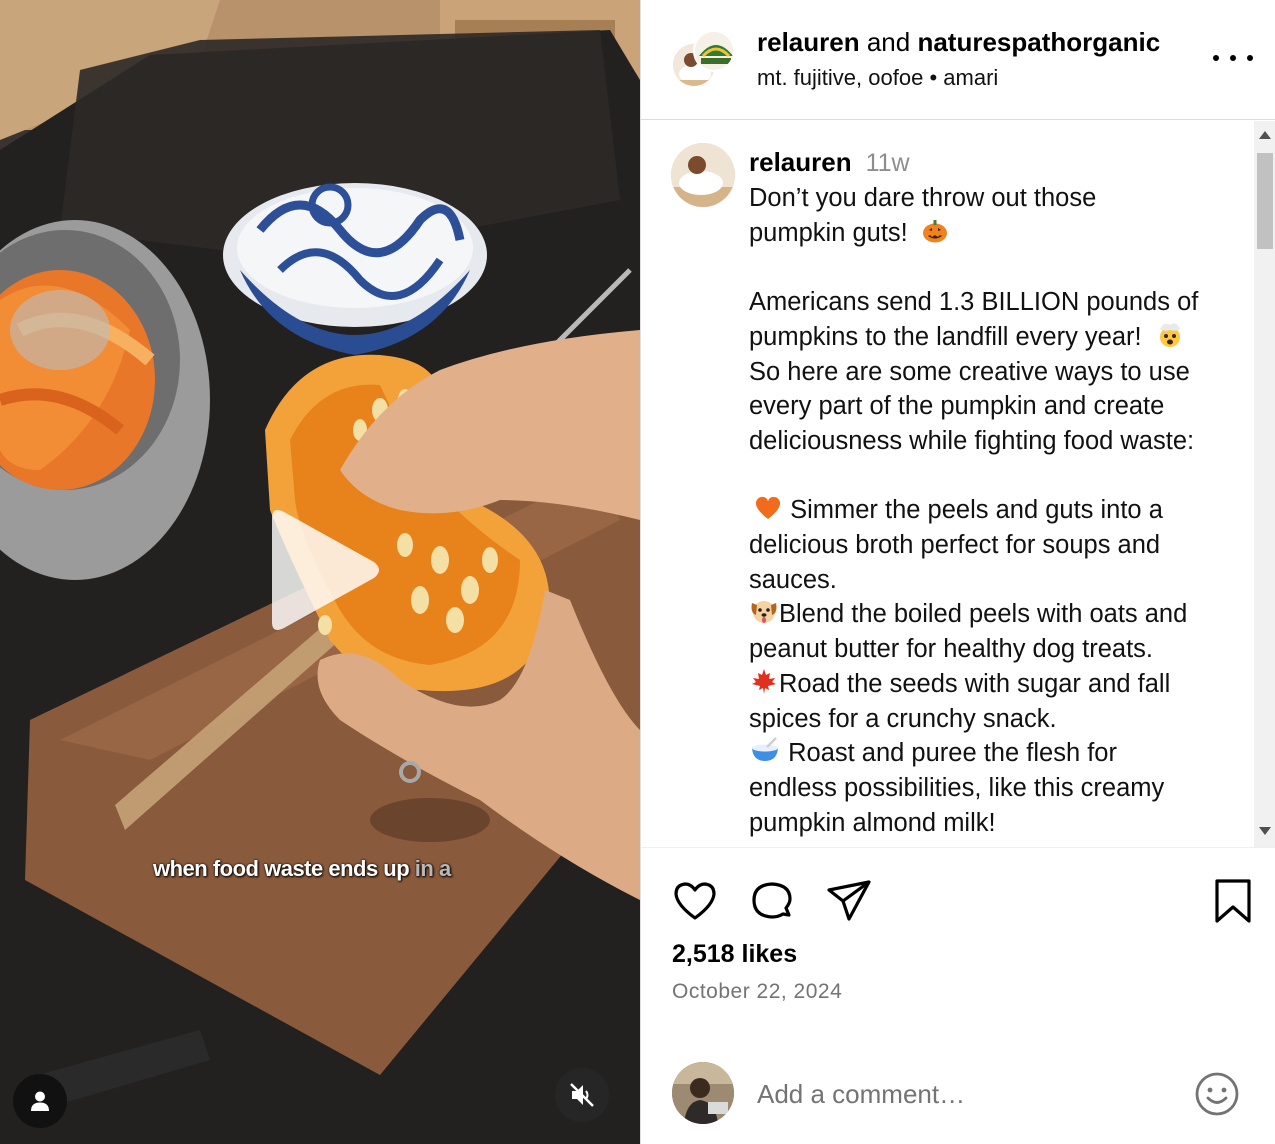 The image size is (1275, 1144). What do you see at coordinates (969, 371) in the screenshot?
I see `caption-line: So here are some creative ways to use` at bounding box center [969, 371].